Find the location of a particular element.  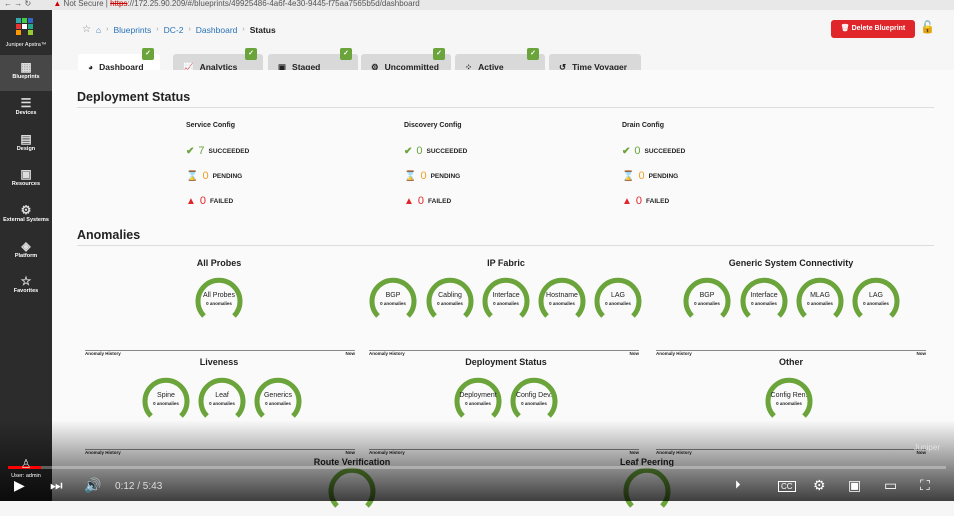

succeeded-count: 7 is located at coordinates (201, 151).